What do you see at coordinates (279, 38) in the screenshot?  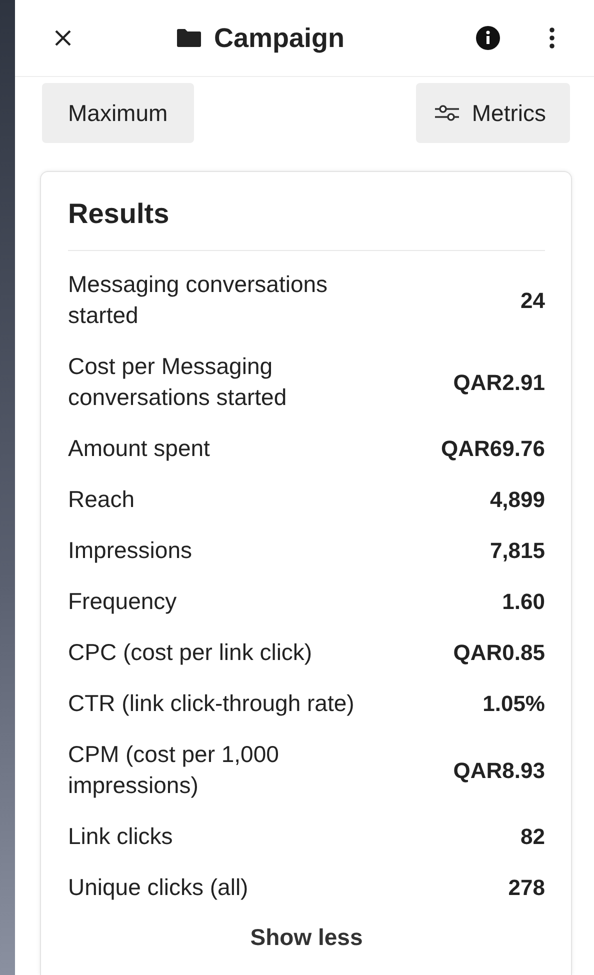 I see `window-title: Campaign` at bounding box center [279, 38].